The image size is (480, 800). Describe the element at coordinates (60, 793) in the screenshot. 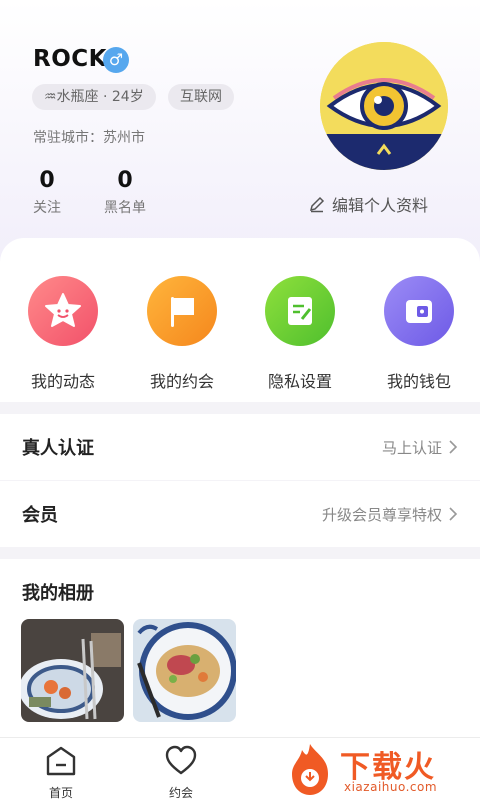

I see `tab-home-label: 首页` at that location.